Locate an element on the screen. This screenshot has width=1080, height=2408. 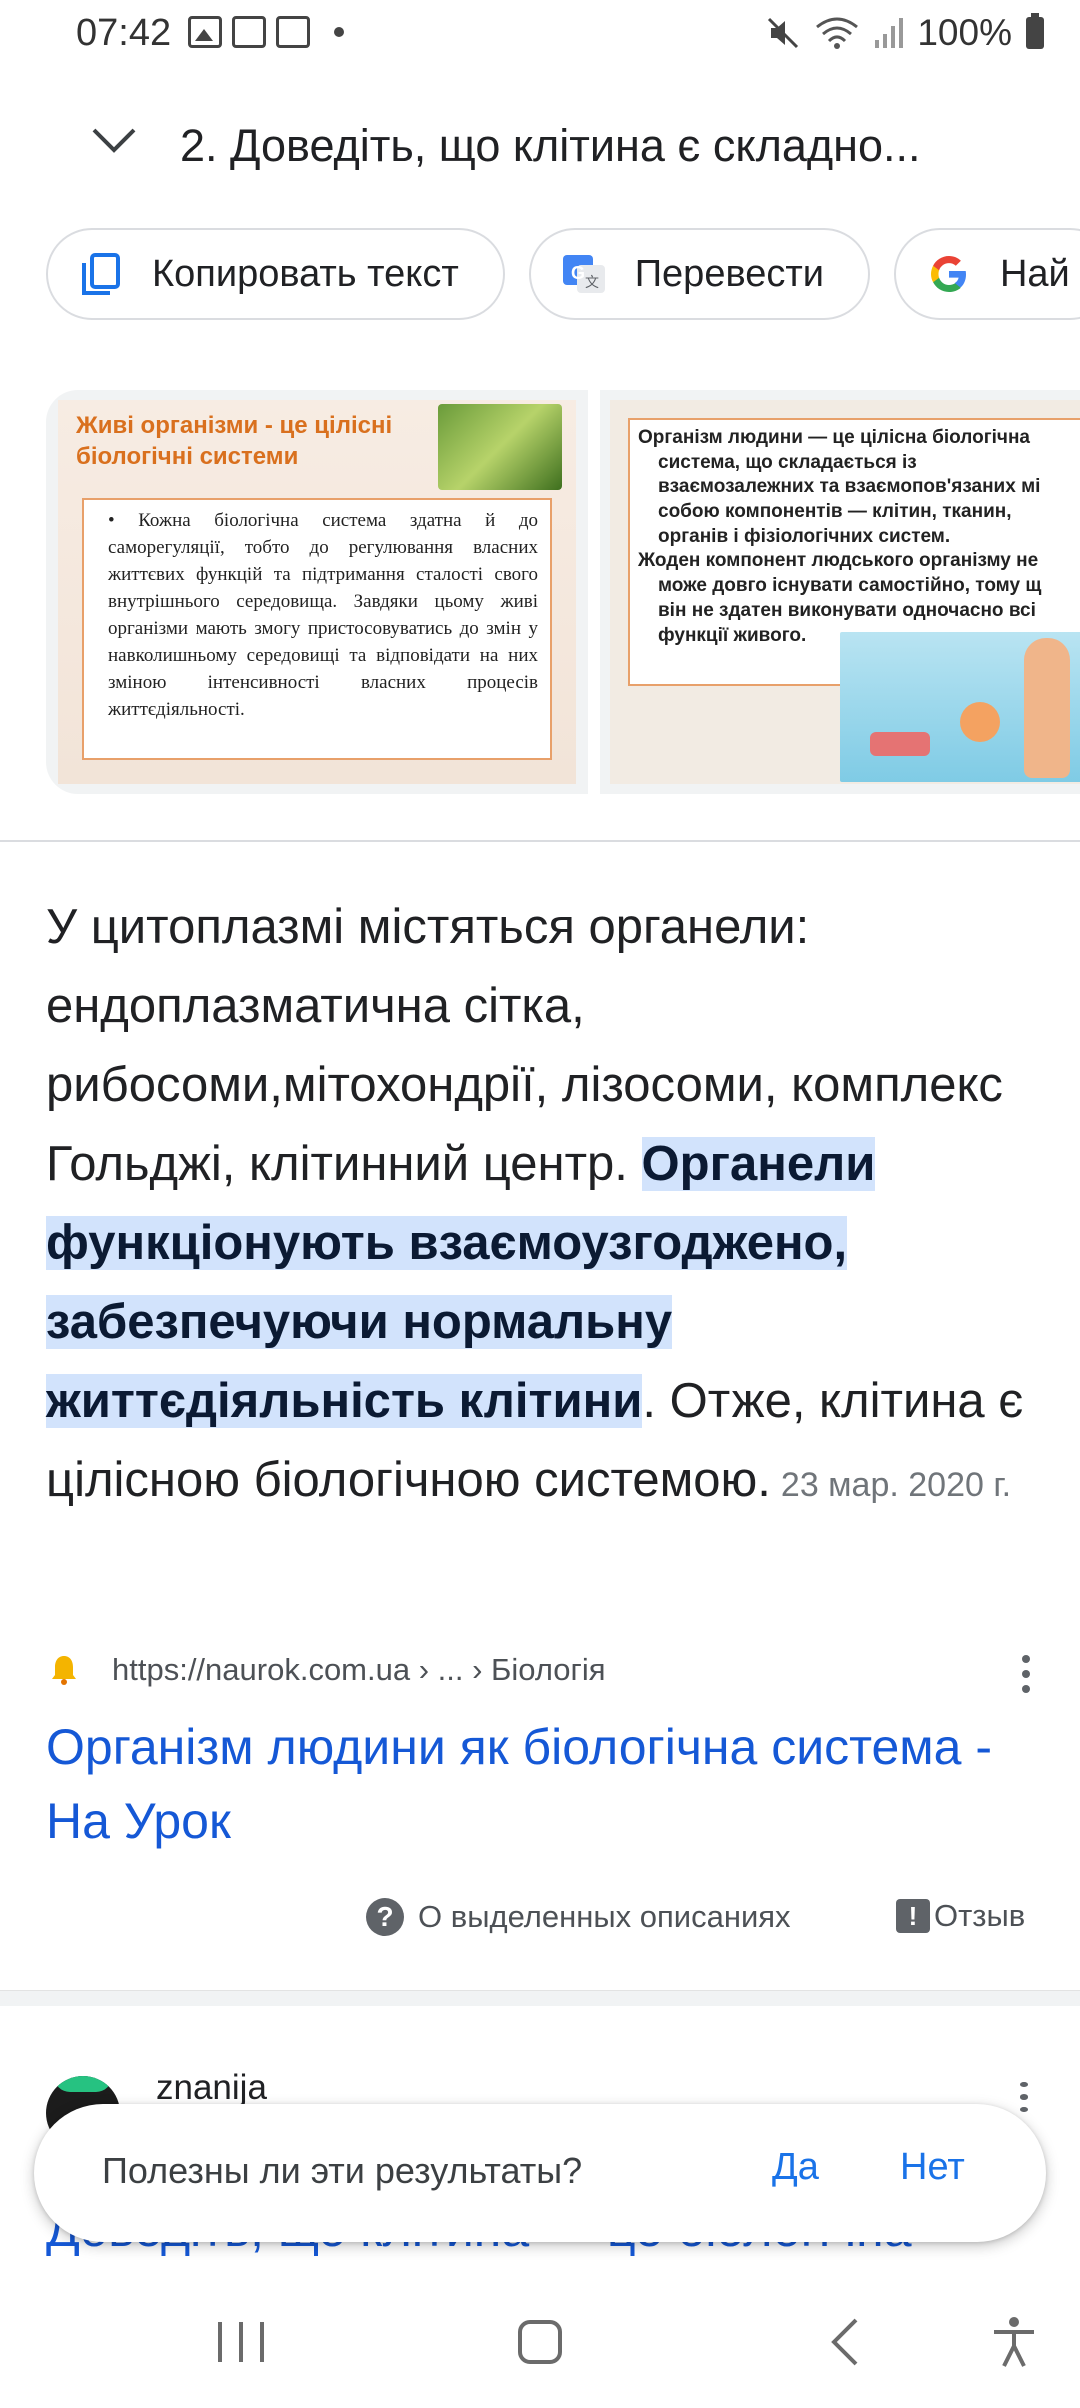
signal-icon is located at coordinates (889, 33).